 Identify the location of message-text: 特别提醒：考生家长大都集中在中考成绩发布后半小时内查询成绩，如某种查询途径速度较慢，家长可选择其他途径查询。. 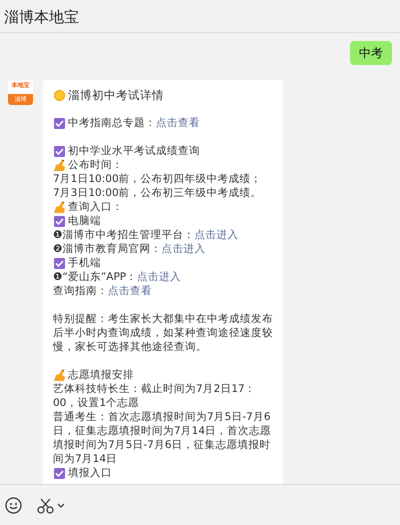
(163, 333).